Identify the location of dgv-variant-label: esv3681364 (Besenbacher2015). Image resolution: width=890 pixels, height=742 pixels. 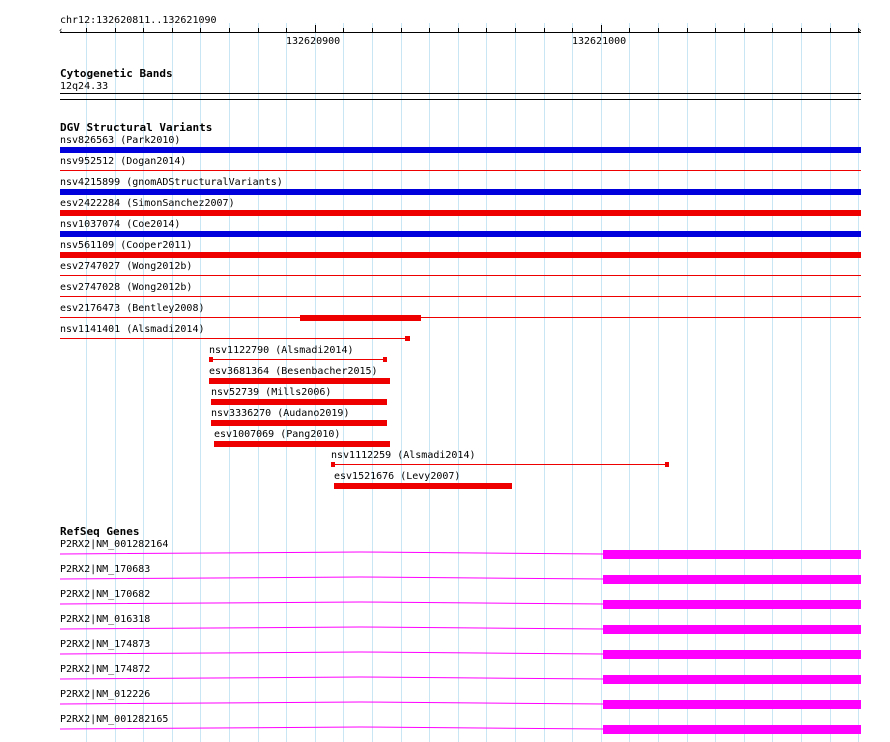
(293, 371).